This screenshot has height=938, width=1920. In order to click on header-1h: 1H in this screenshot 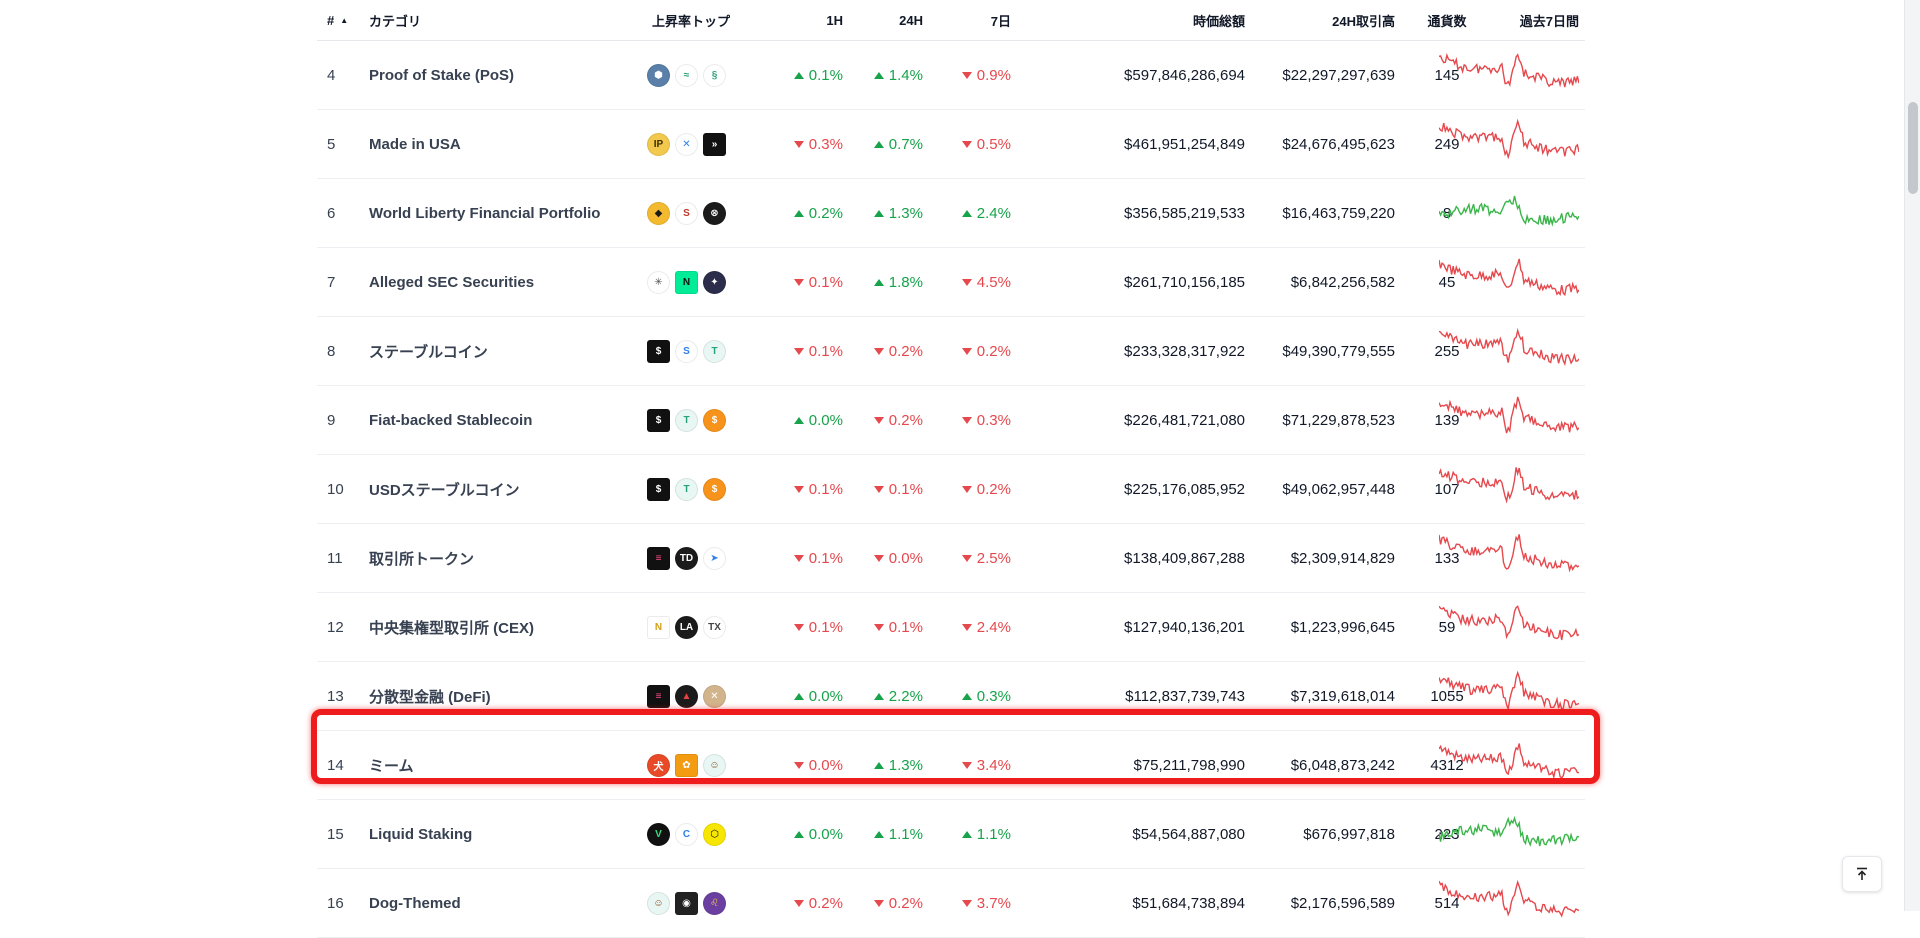, I will do `click(800, 20)`.